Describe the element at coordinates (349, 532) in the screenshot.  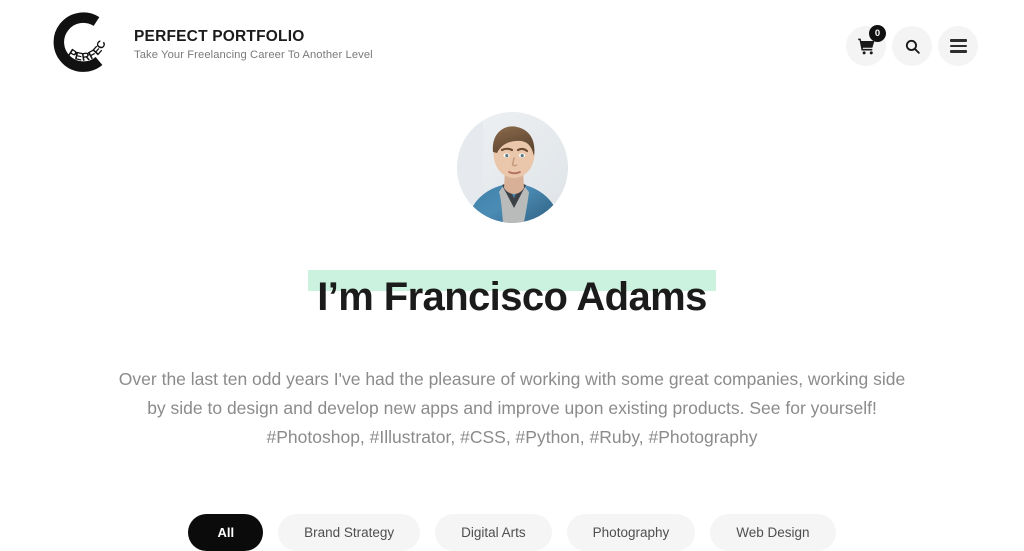
I see `filter-brand-strategy: Brand Strategy` at that location.